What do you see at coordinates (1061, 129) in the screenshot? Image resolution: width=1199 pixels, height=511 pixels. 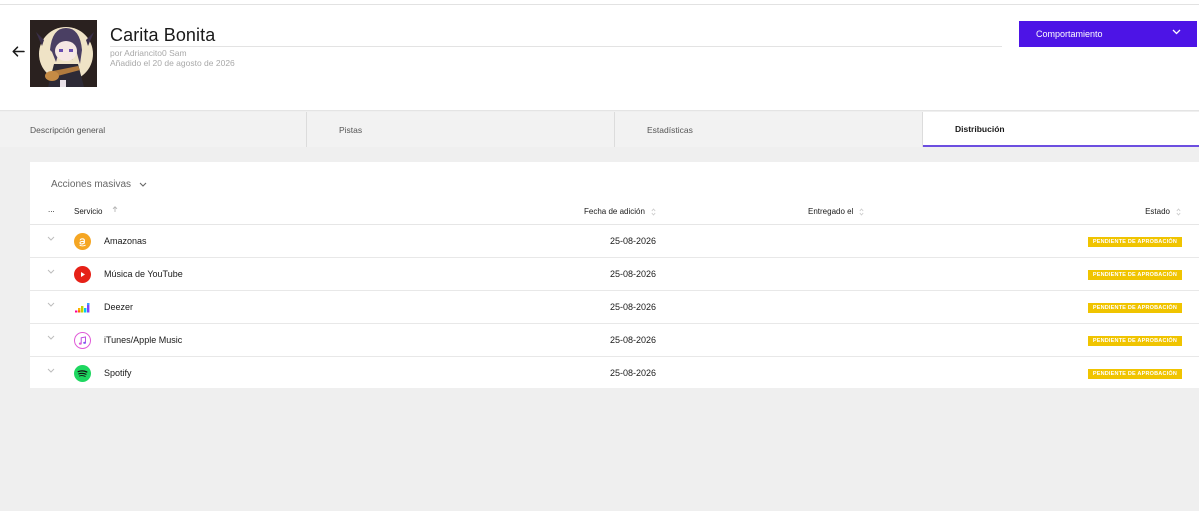 I see `tab-distribution: Distribución` at bounding box center [1061, 129].